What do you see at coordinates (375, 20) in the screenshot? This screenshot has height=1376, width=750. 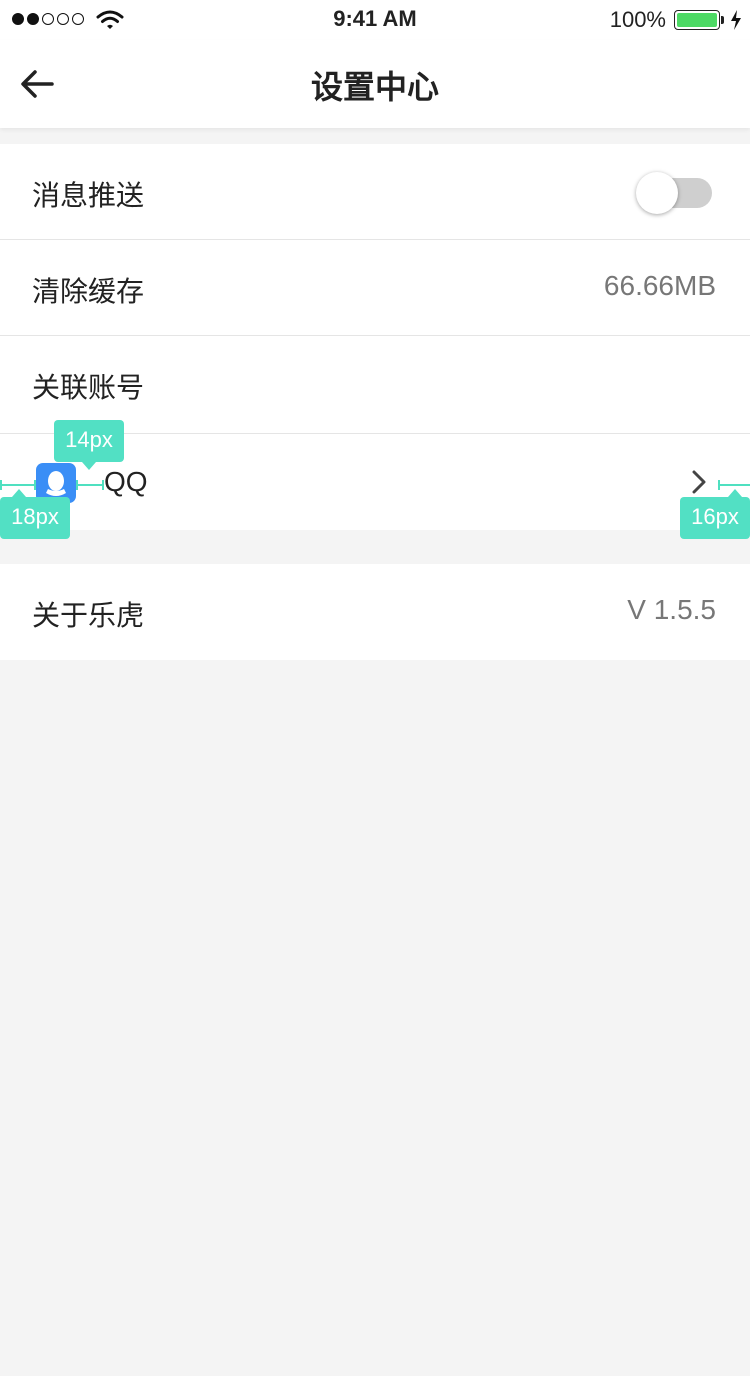 I see `status-bar: 9:41 AM 100%` at bounding box center [375, 20].